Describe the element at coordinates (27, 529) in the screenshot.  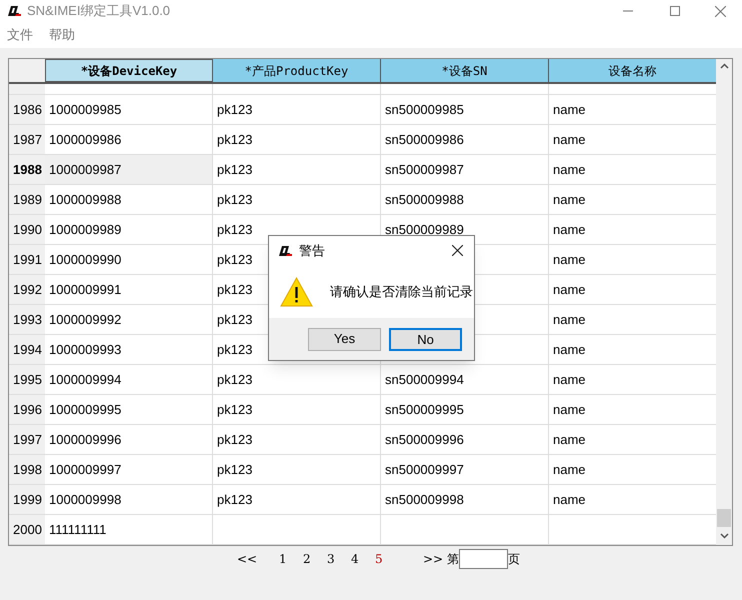
I see `row-number: 2000` at that location.